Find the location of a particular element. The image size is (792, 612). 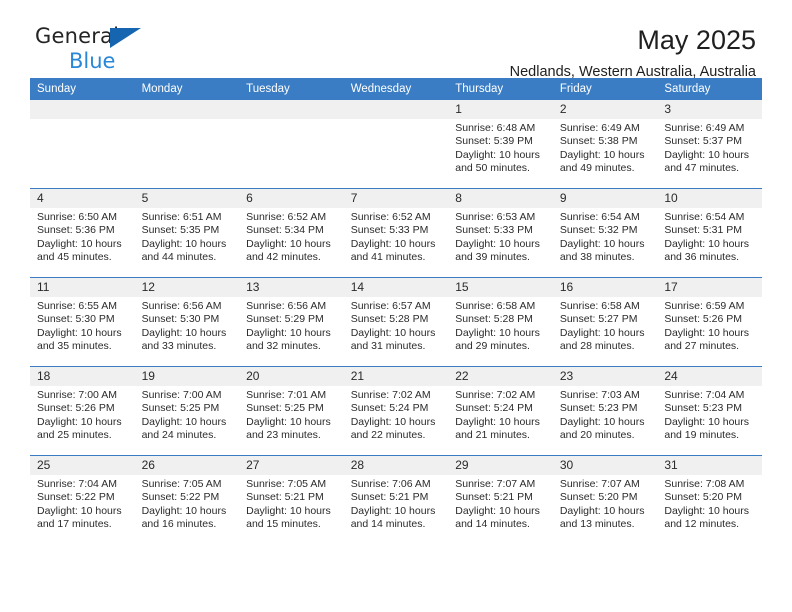

sunrise-text: Sunrise: 6:58 AM is located at coordinates (599, 306).